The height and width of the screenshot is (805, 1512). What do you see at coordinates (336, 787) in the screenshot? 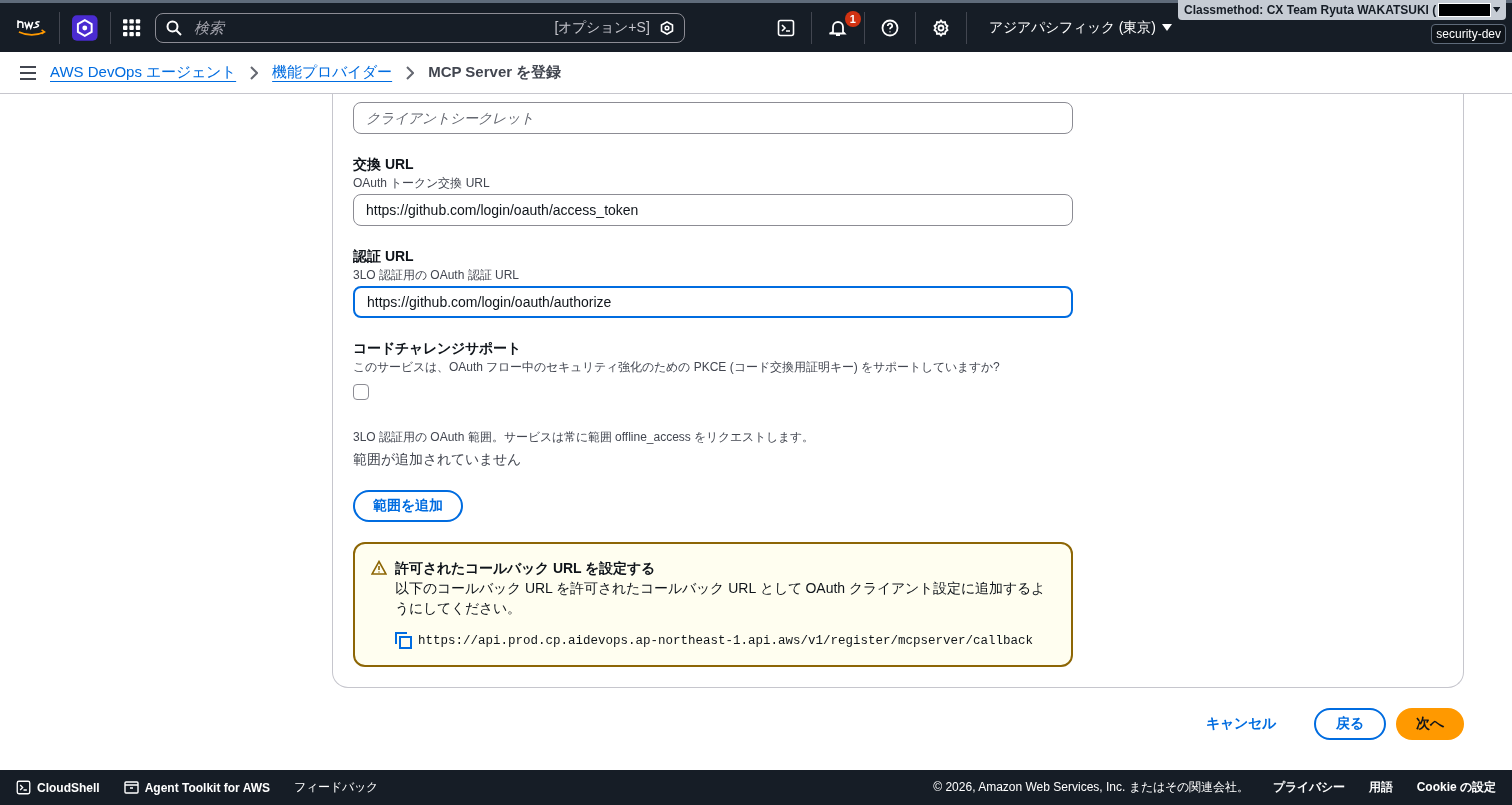
I see `footer-link: フィードバック` at bounding box center [336, 787].